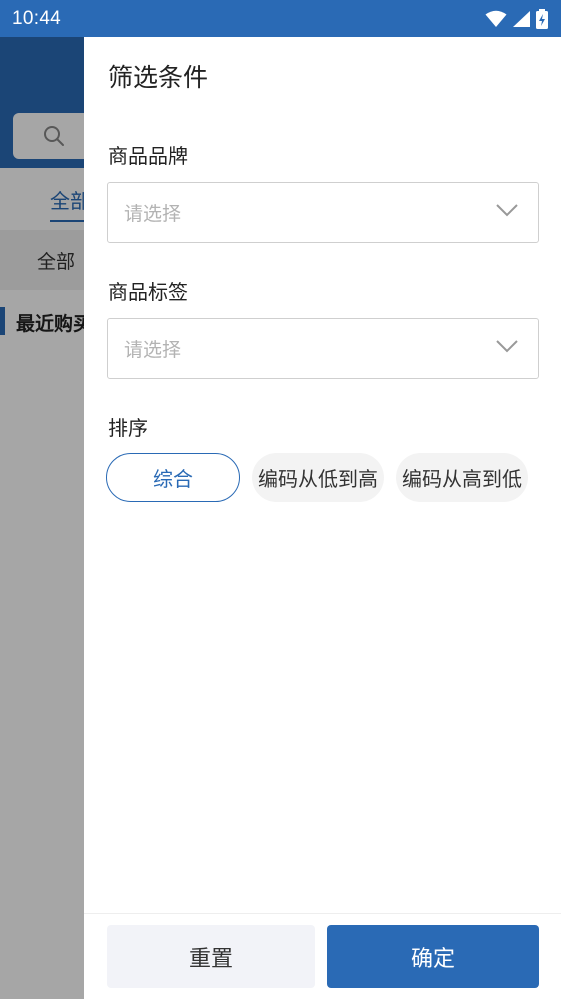 This screenshot has width=561, height=999. Describe the element at coordinates (323, 348) in the screenshot. I see `tag-select: 请选择` at that location.